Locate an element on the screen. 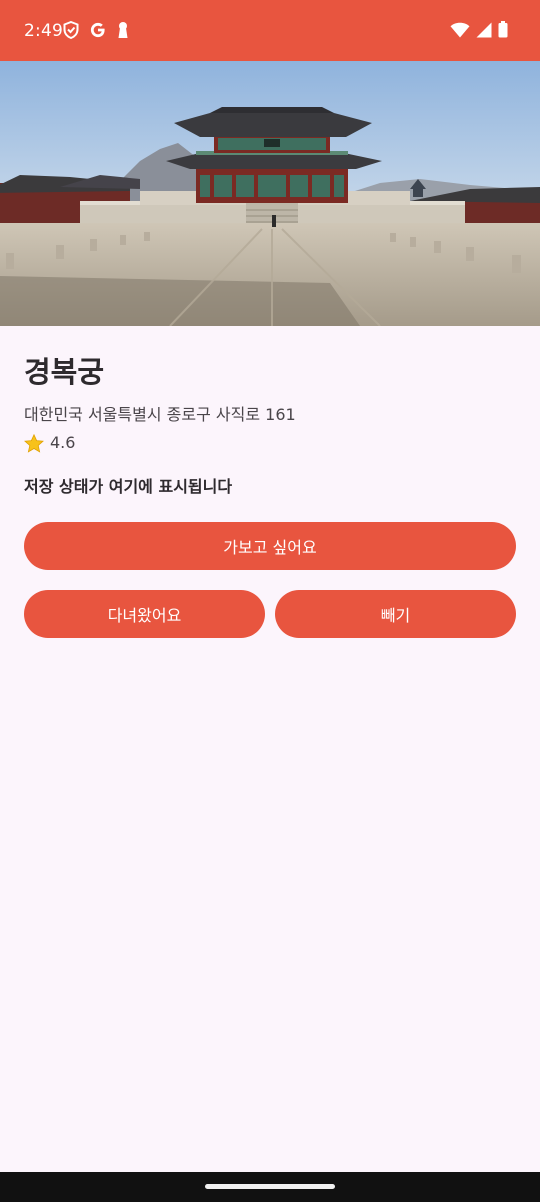 This screenshot has height=1202, width=540. visited-button: 다녀왔어요 is located at coordinates (144, 614).